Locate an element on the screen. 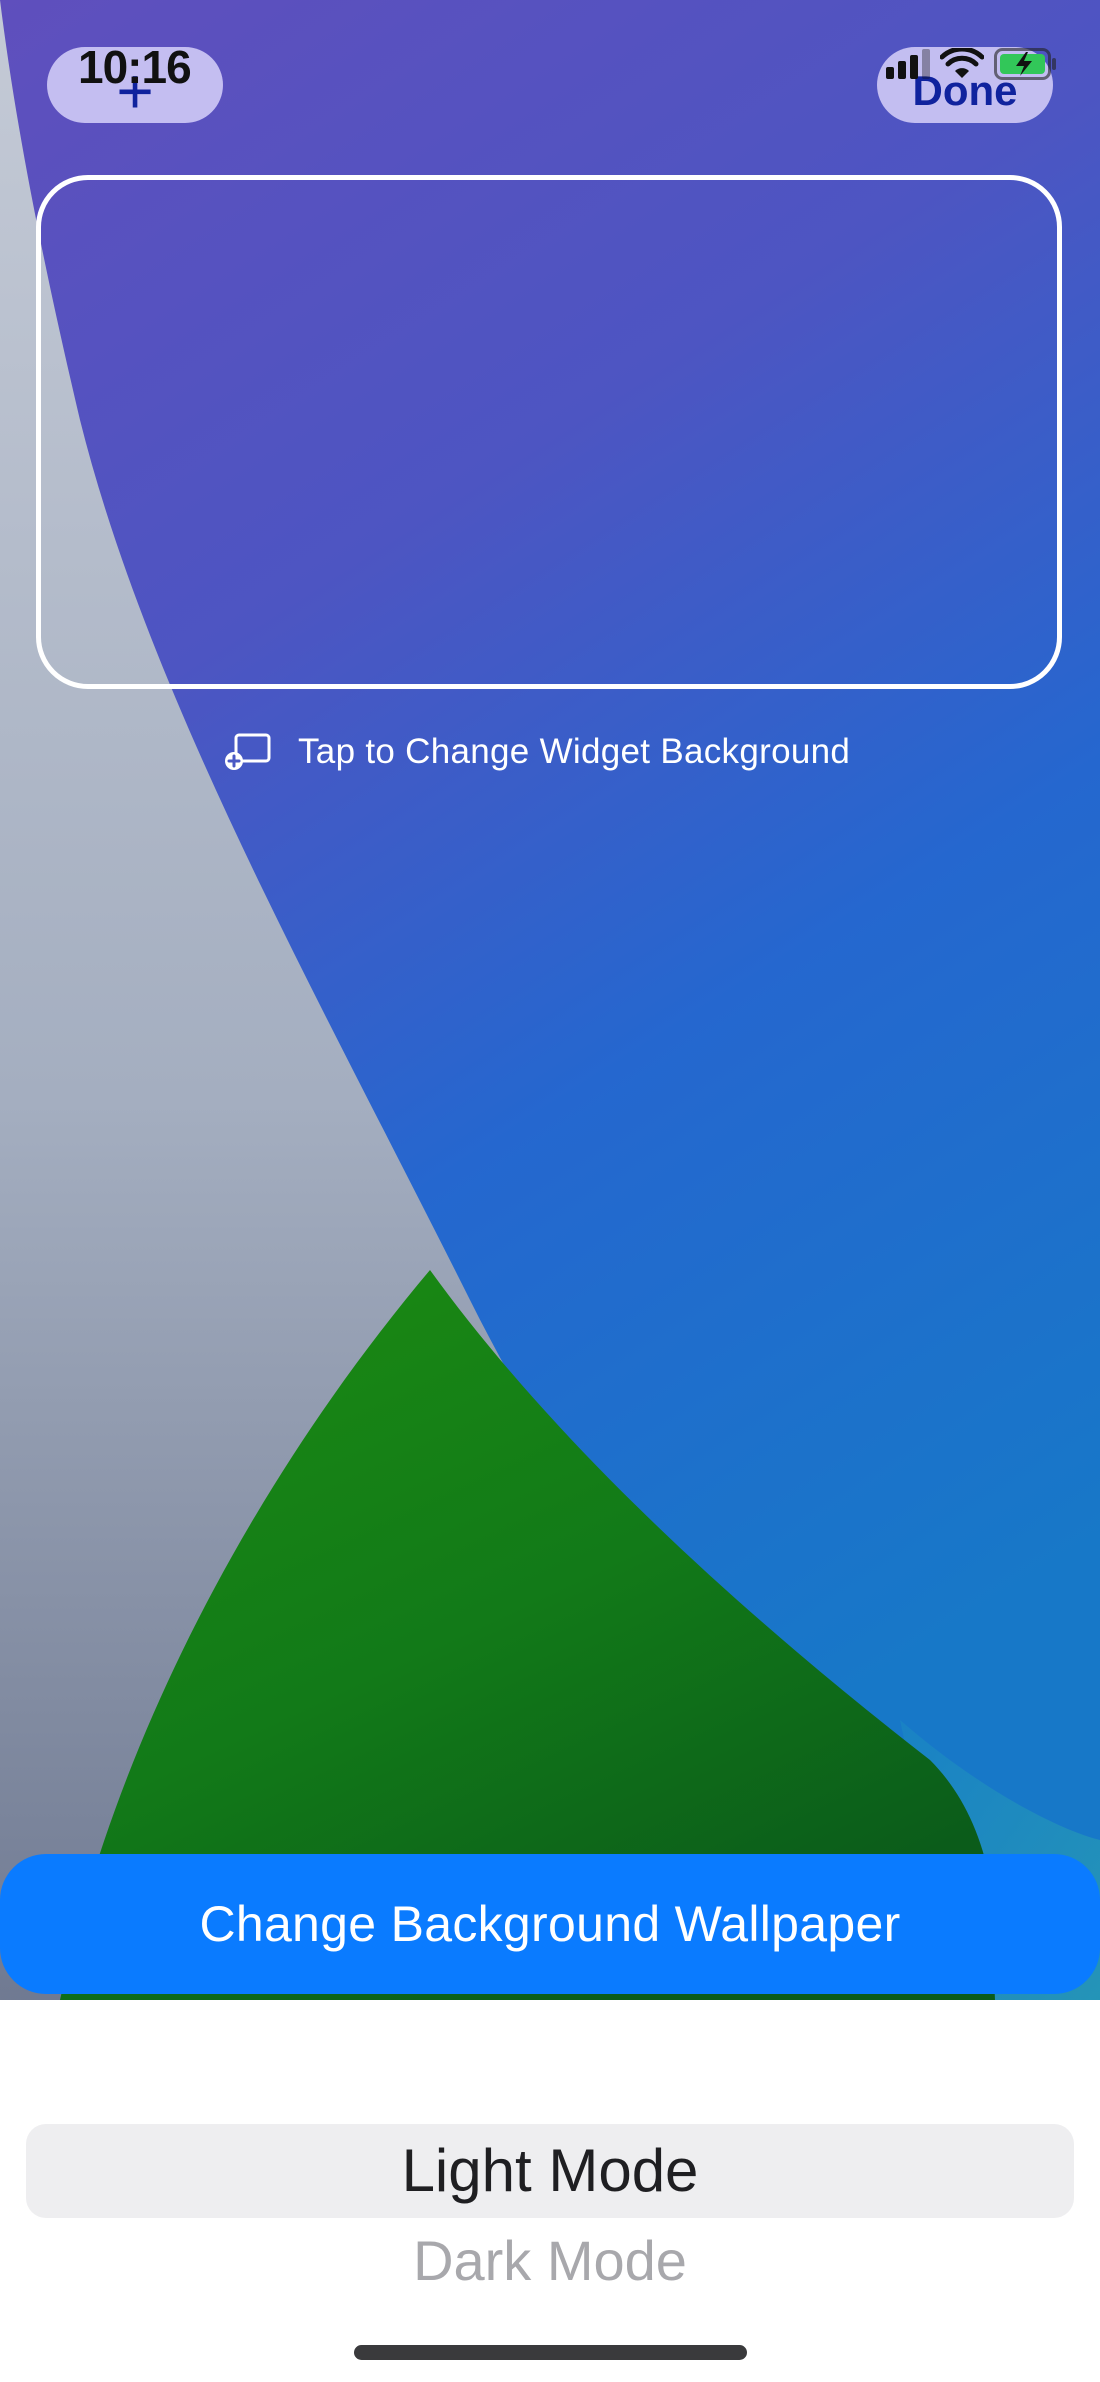  change-background-wallpaper-button: Change Background Wallpaper is located at coordinates (550, 1924).